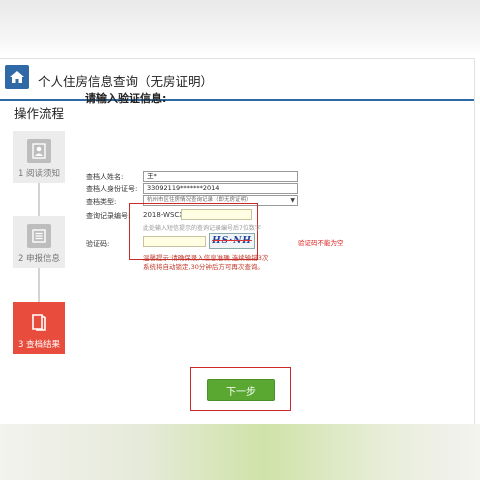 The width and height of the screenshot is (480, 480). I want to click on record-prefix: 2018-WSCX-, so click(165, 215).